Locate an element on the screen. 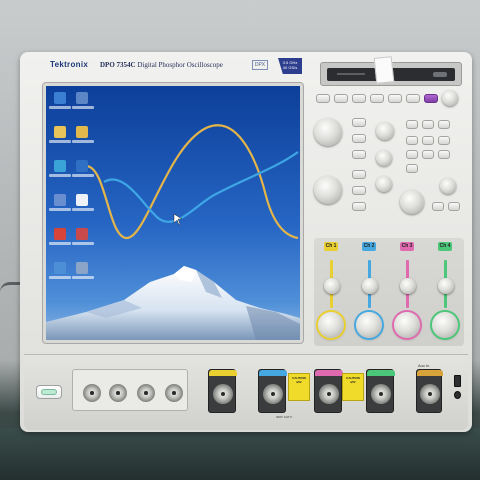 The image size is (480, 480). channel-4-scale-knob is located at coordinates (445, 325).